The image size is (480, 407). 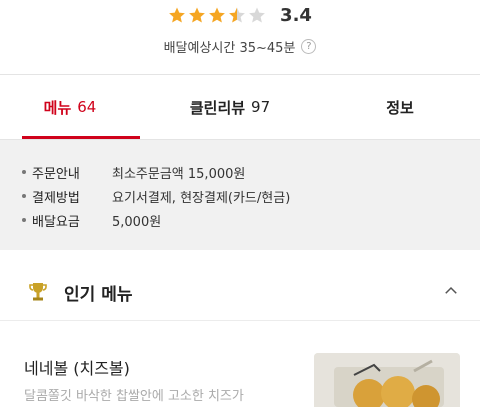 What do you see at coordinates (179, 174) in the screenshot?
I see `info-value: 최소주문금액 15,000원` at bounding box center [179, 174].